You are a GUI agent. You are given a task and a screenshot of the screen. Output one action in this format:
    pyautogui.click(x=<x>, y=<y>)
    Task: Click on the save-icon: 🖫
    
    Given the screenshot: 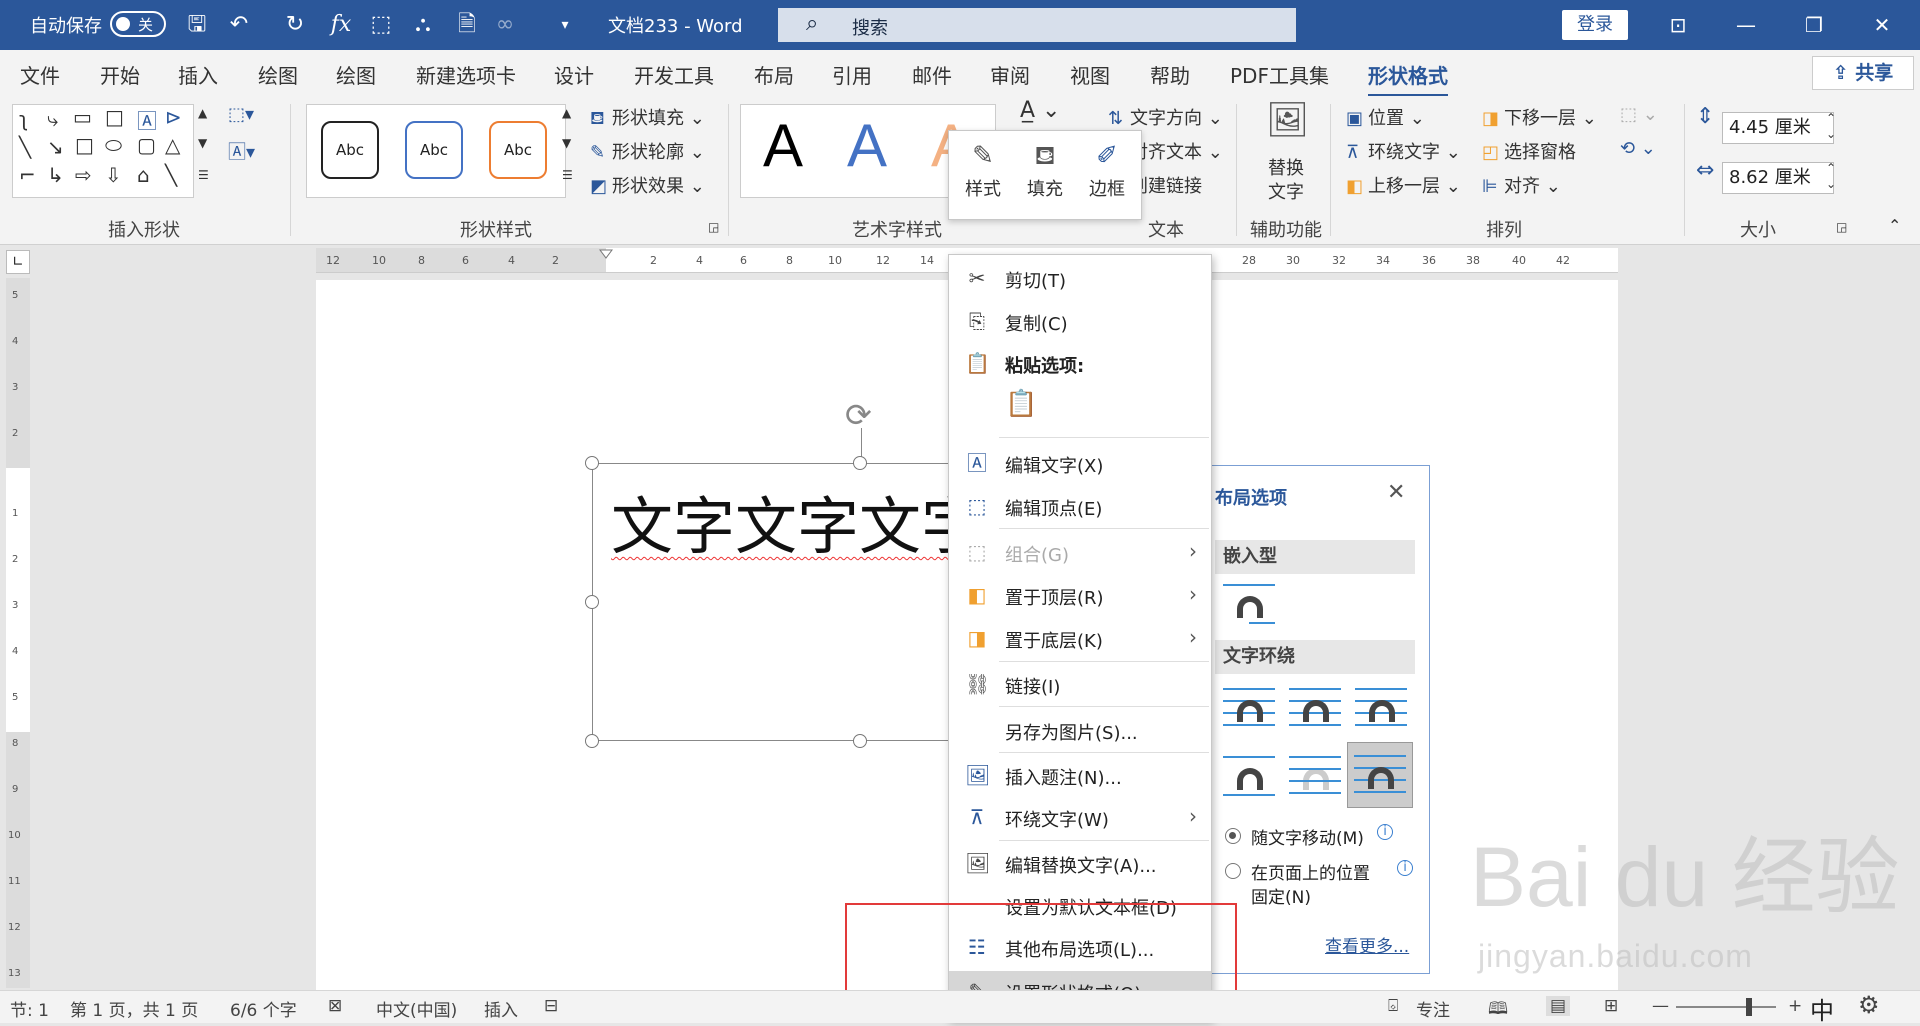 What is the action you would take?
    pyautogui.click(x=197, y=25)
    